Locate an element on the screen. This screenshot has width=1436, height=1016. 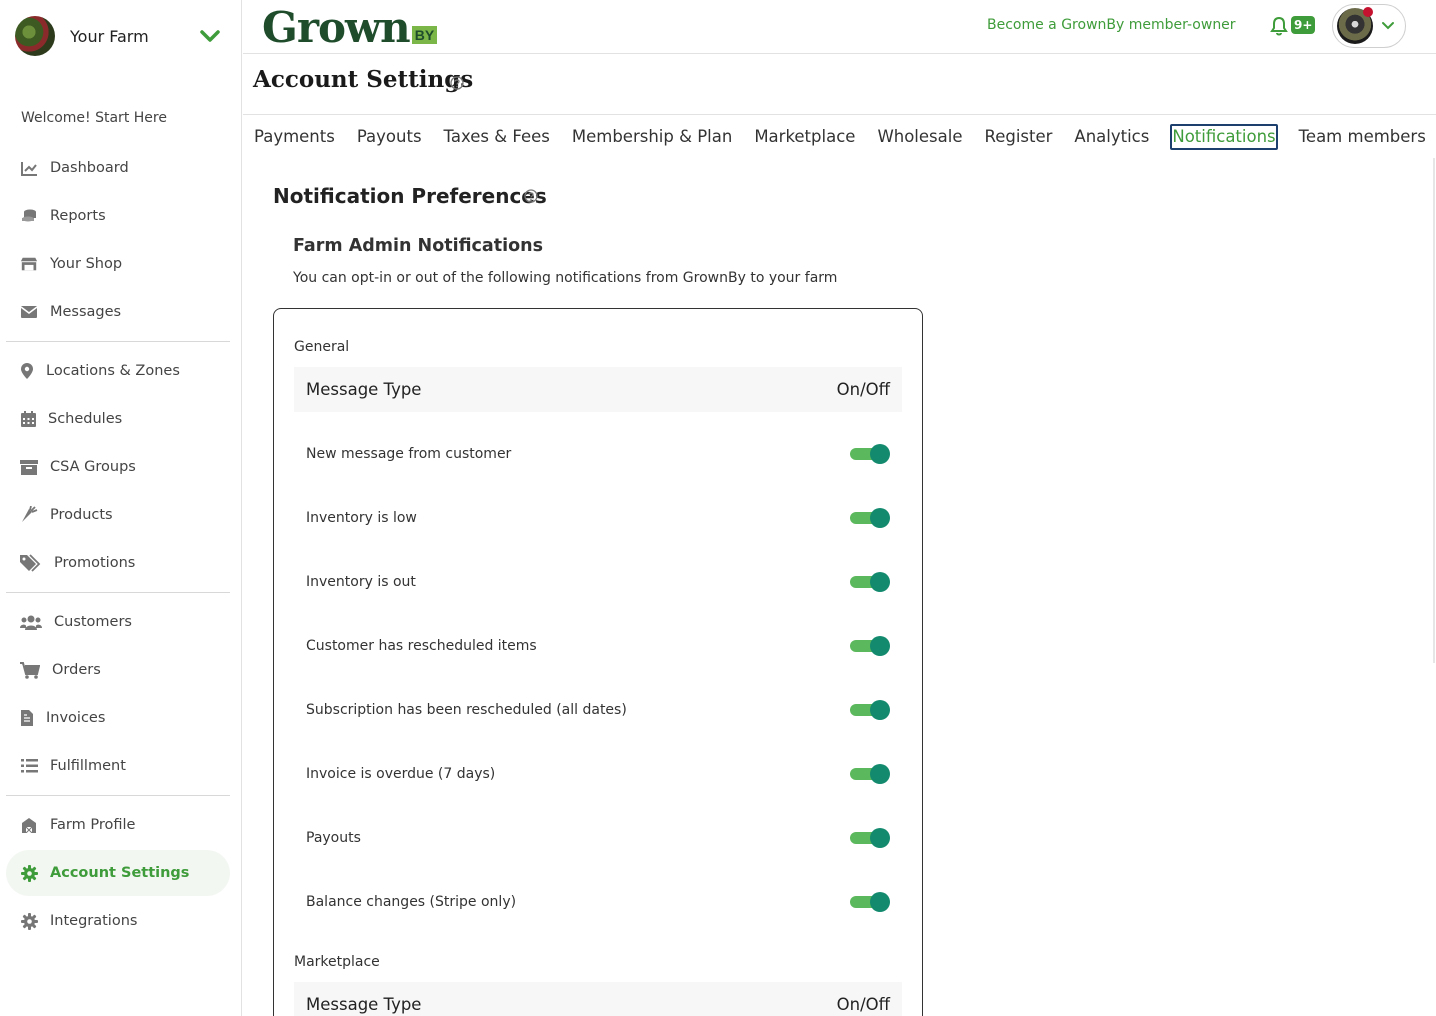
tab-analytics: Analytics is located at coordinates (1111, 138).